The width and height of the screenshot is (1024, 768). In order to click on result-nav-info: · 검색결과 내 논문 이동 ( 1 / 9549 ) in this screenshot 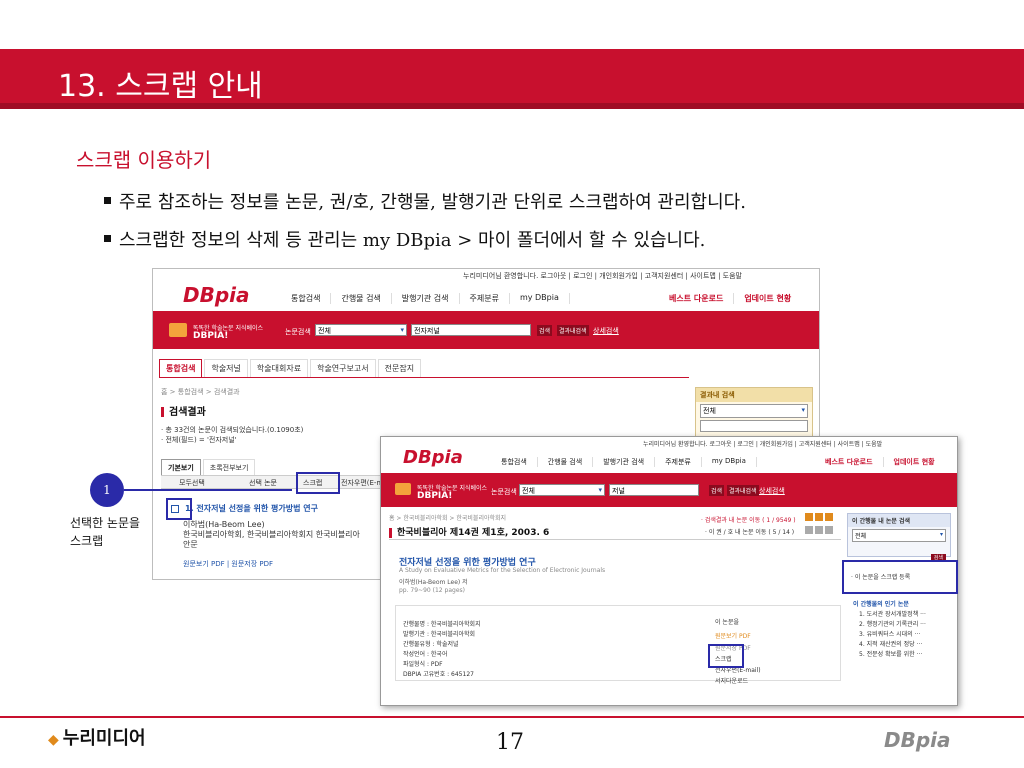, I will do `click(748, 520)`.